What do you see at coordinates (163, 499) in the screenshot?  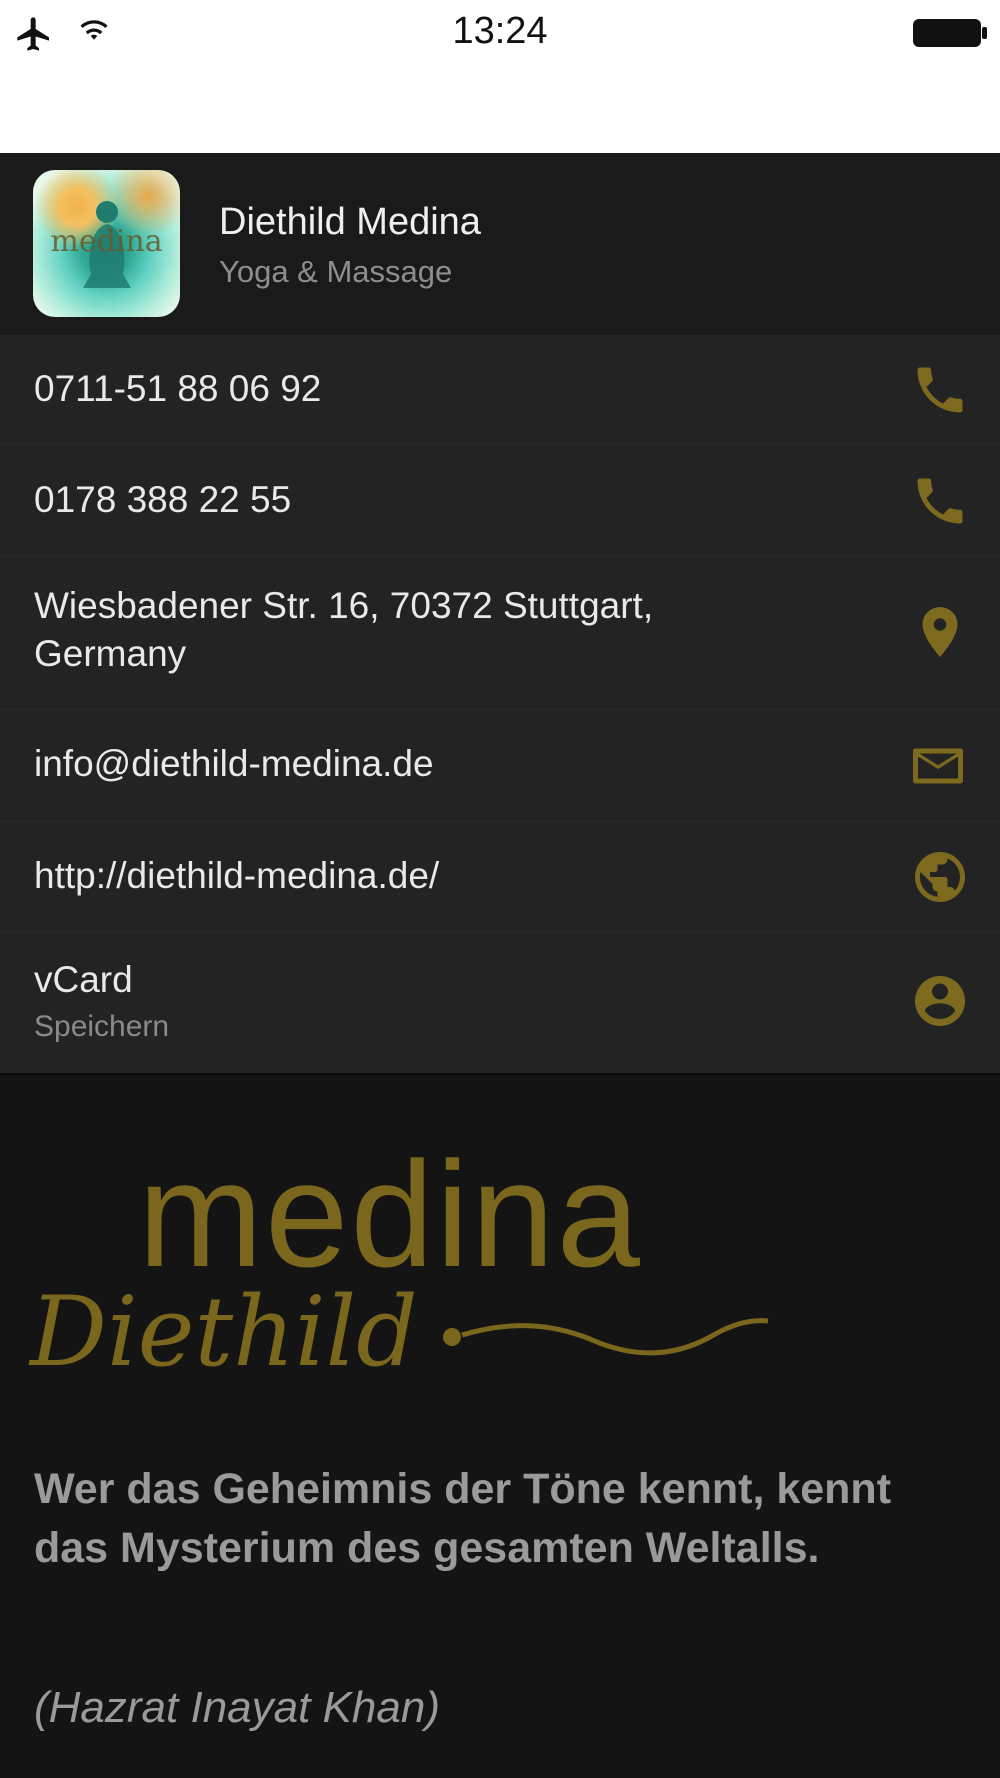 I see `phone-number: 0178 388 22 55` at bounding box center [163, 499].